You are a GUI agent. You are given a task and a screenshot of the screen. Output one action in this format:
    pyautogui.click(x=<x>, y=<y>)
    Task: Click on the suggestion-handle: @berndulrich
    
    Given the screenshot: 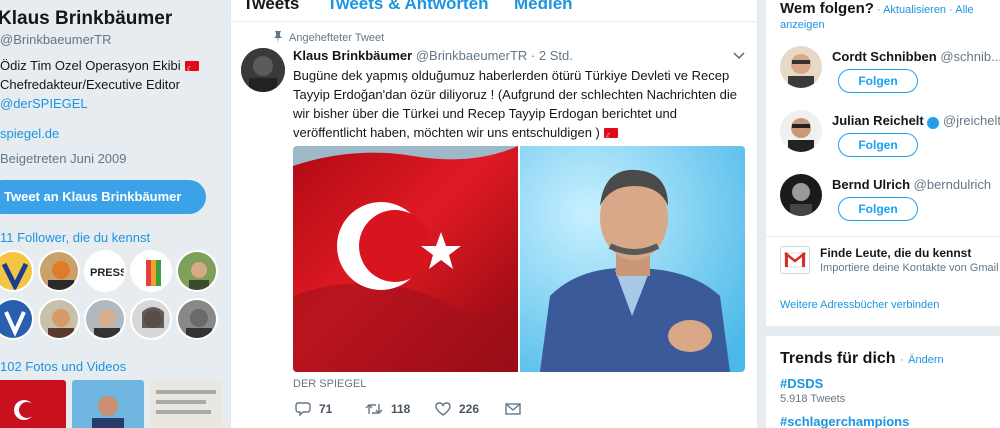 What is the action you would take?
    pyautogui.click(x=952, y=184)
    